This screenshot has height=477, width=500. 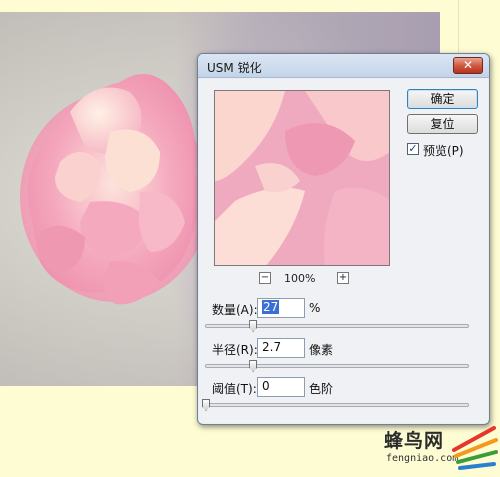 I want to click on close-button: ✕, so click(x=468, y=65).